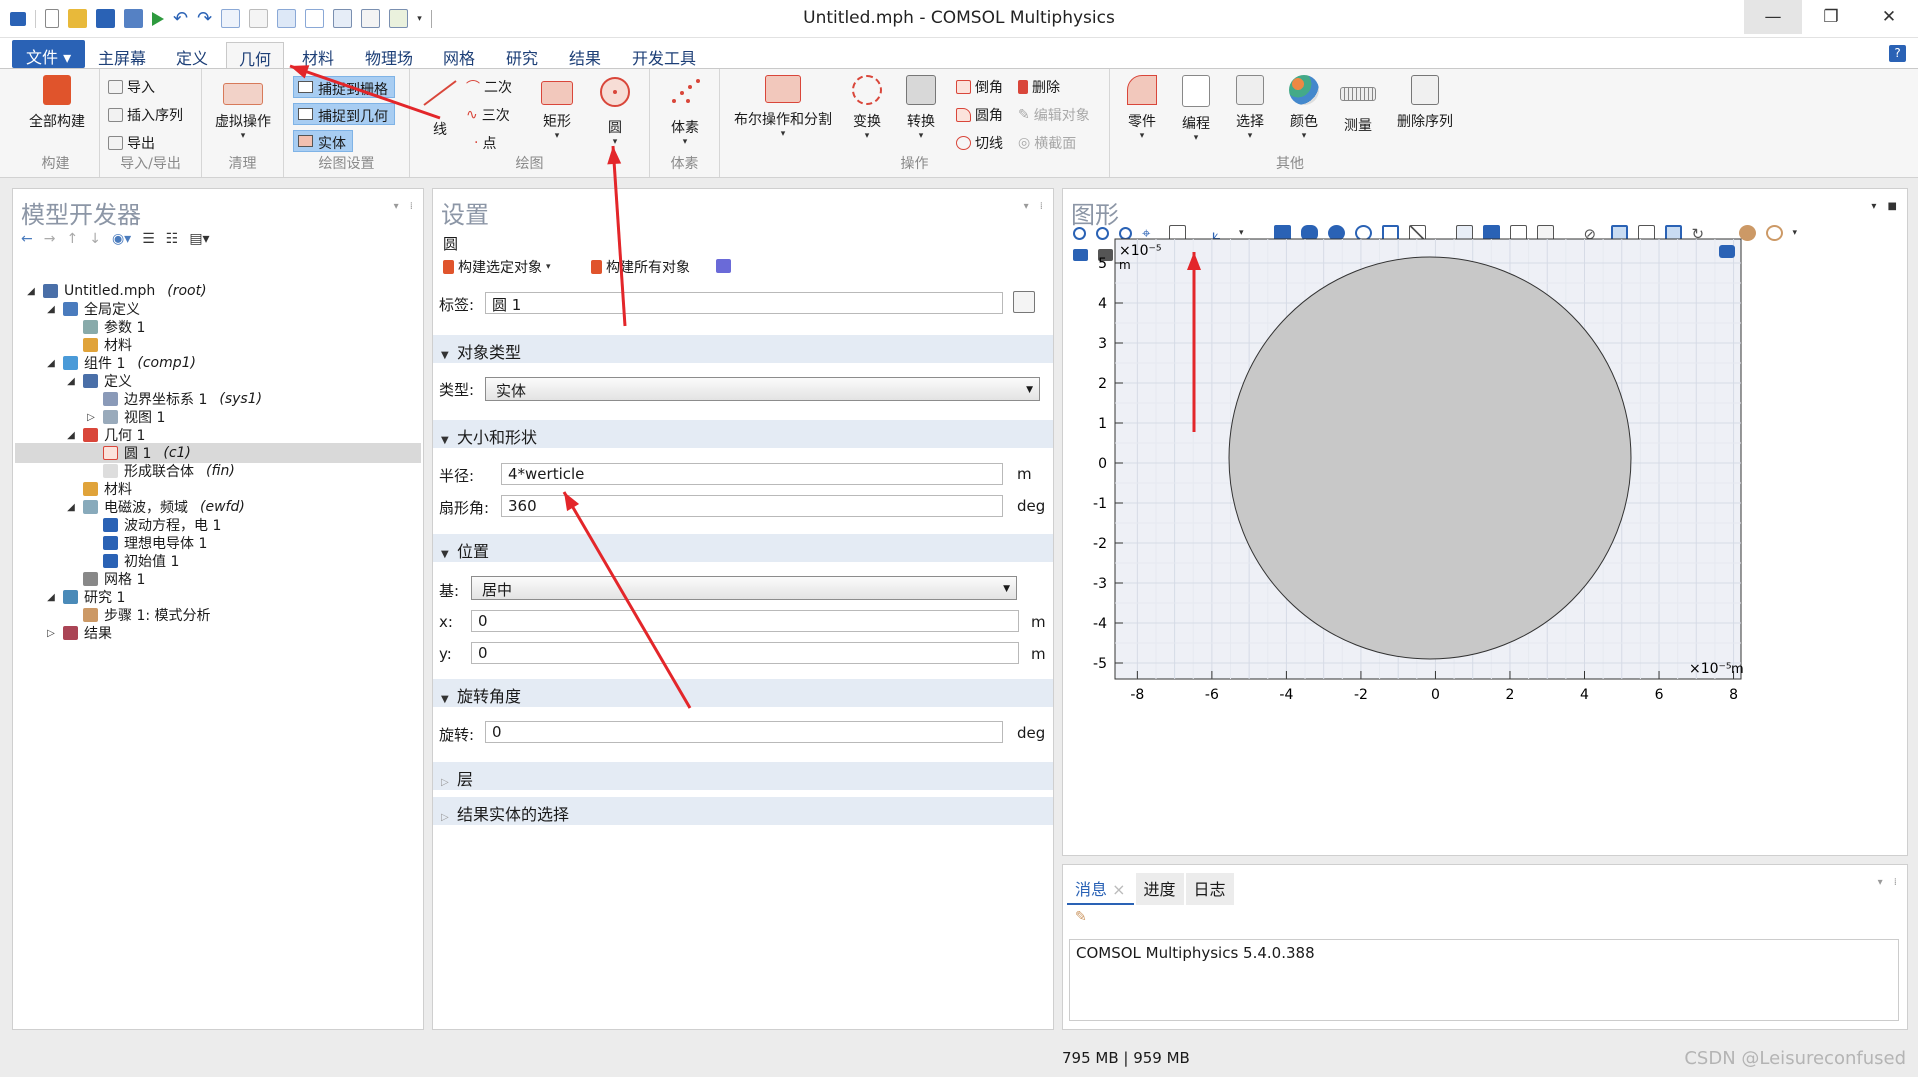 Image resolution: width=1918 pixels, height=1077 pixels. Describe the element at coordinates (344, 114) in the screenshot. I see `snap-geometry-toggle: 捕捉到几何` at that location.